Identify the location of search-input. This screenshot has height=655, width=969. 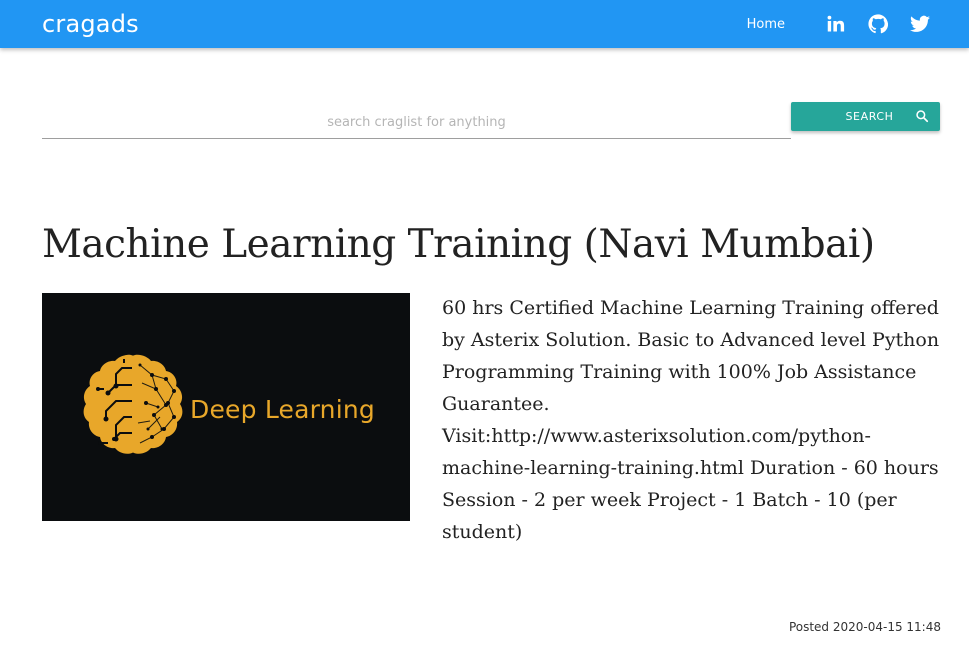
(416, 120).